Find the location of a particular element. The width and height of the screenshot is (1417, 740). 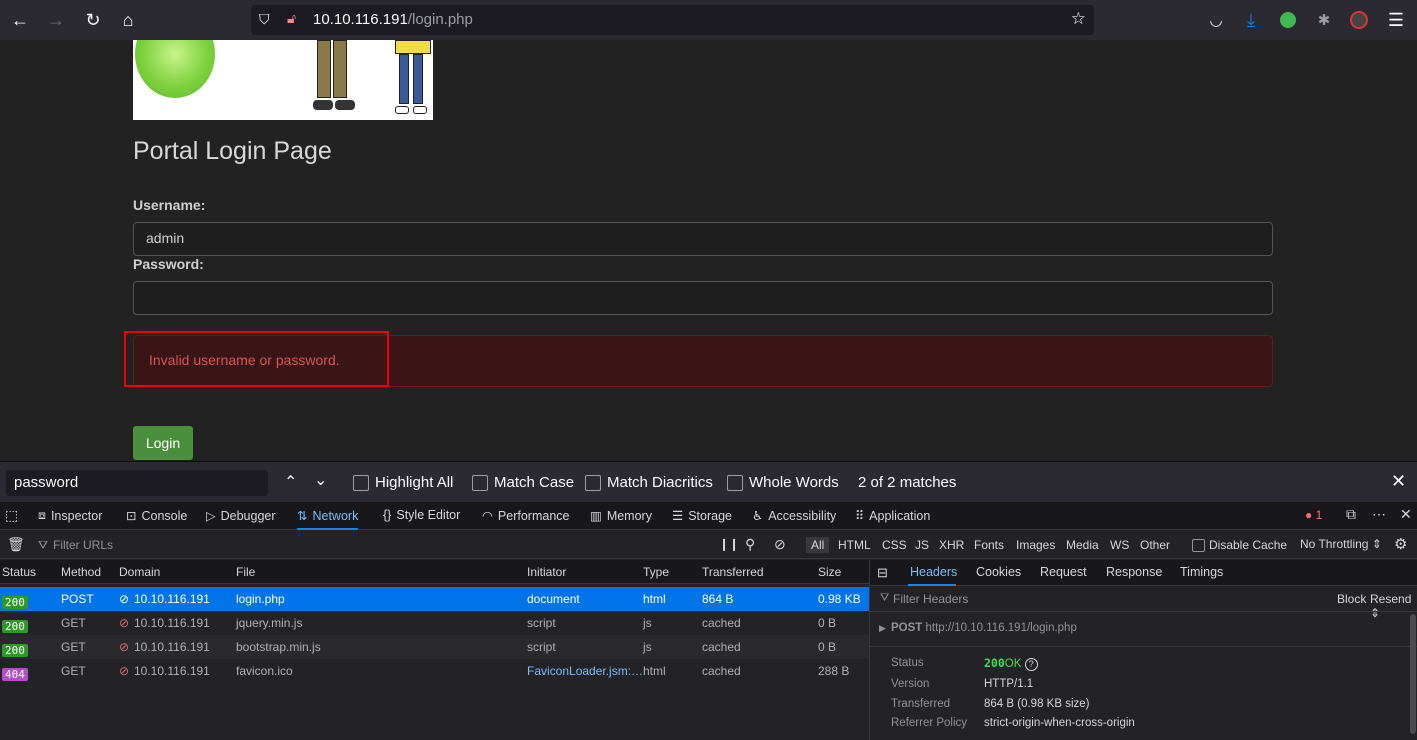

column-status: Status is located at coordinates (19, 572).